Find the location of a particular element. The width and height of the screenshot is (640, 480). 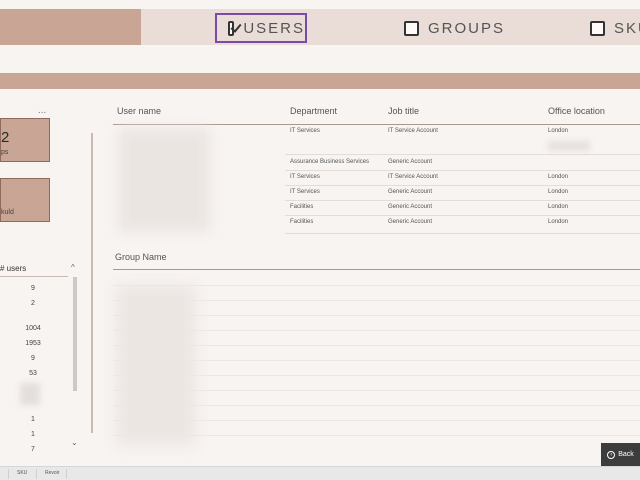

tab-users: USERS is located at coordinates (261, 28).